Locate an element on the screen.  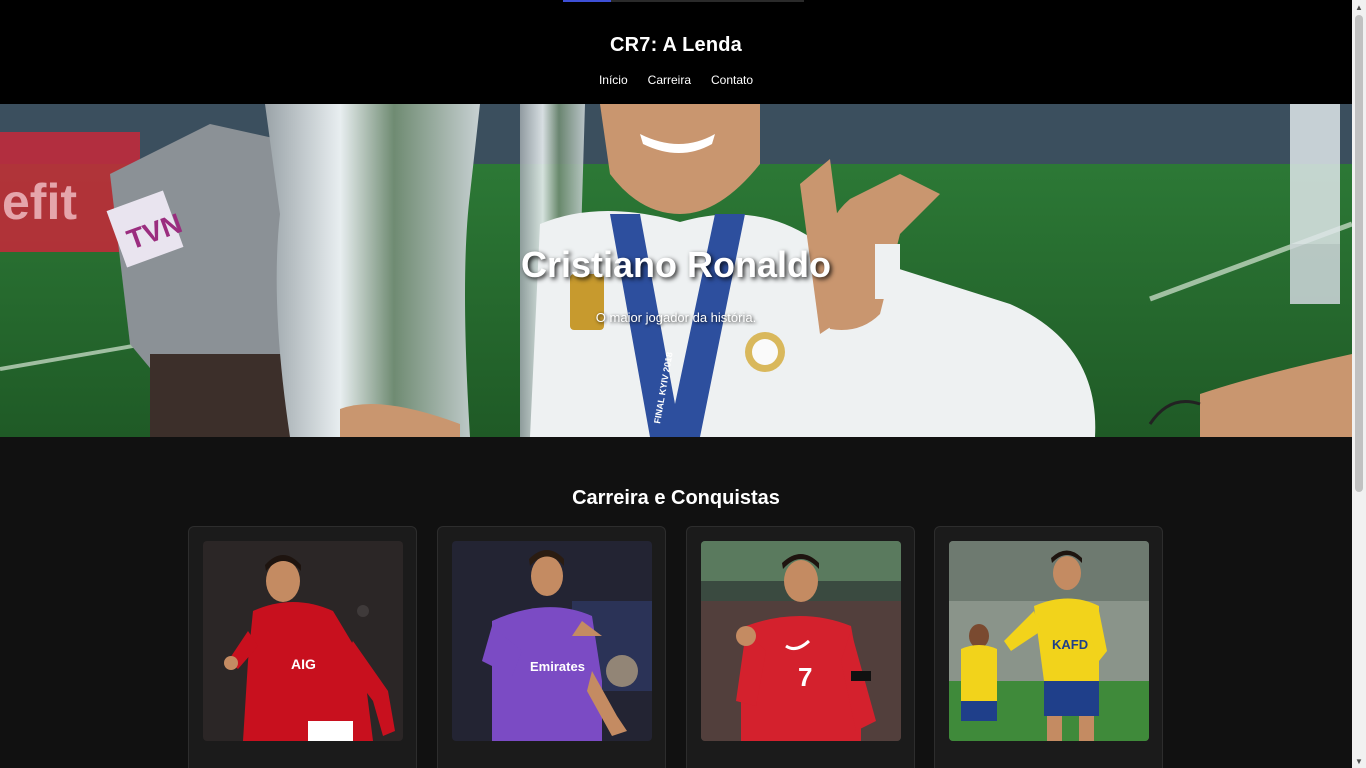
scroll-progress-bar is located at coordinates (683, 1).